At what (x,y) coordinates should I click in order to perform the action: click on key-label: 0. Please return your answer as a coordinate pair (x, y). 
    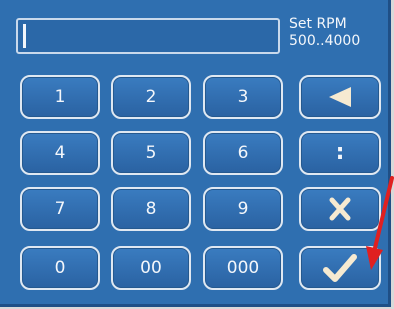
    Looking at the image, I should click on (60, 268).